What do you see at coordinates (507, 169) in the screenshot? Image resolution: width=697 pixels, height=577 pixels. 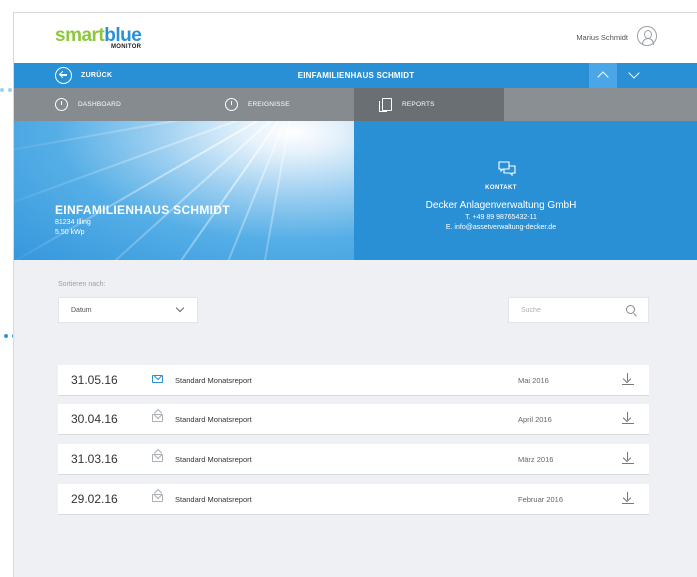 I see `chat-bubbles-icon` at bounding box center [507, 169].